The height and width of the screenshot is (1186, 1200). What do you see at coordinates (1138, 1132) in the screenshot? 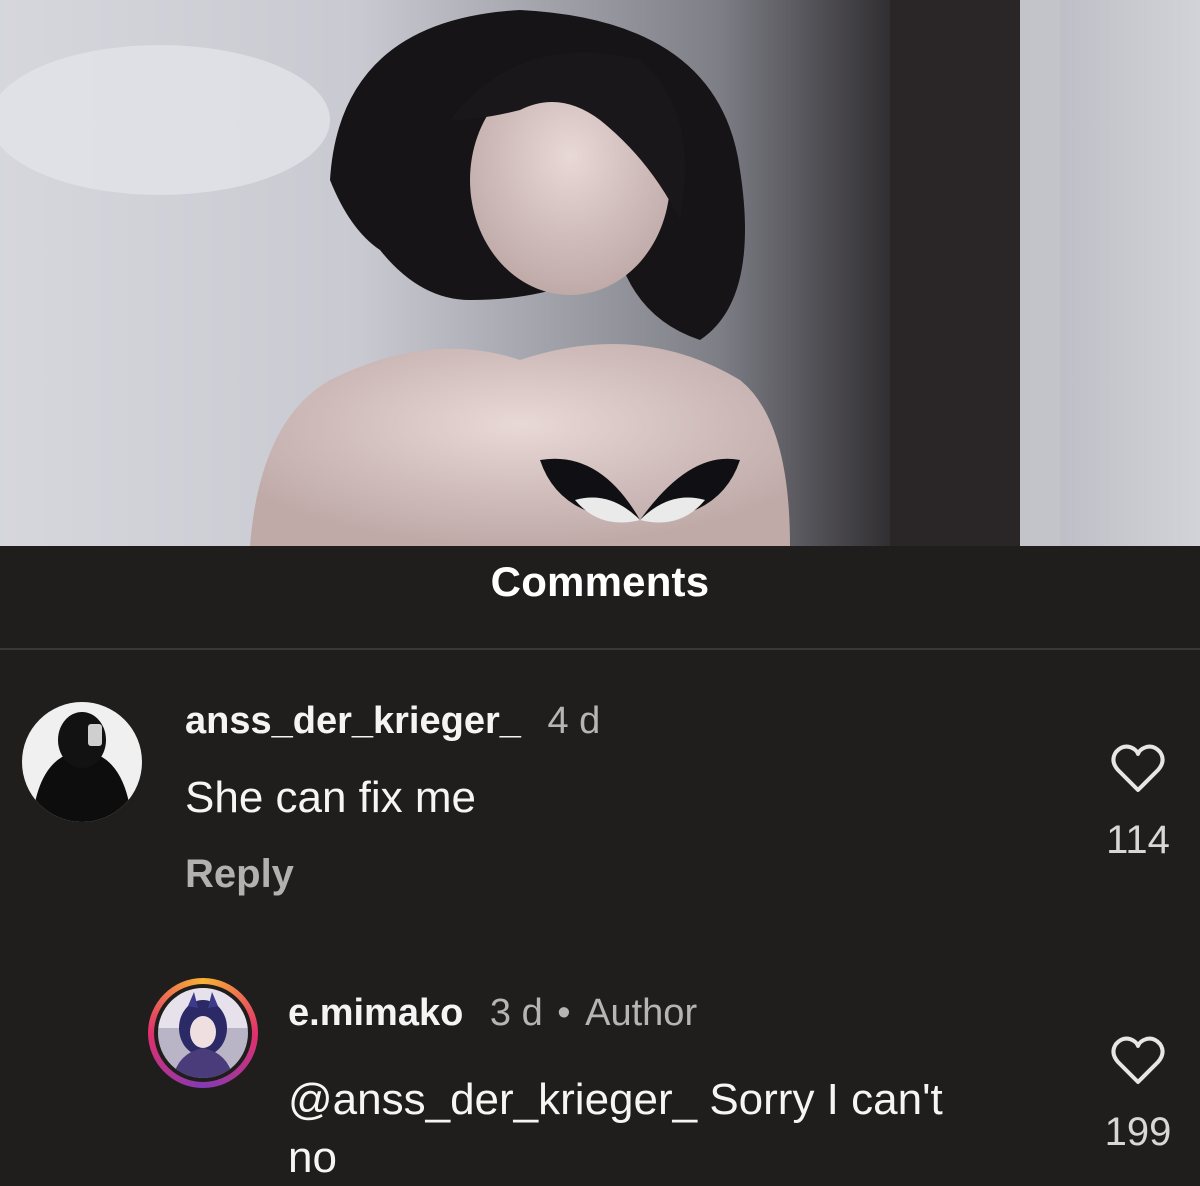
I see `like-count: 199` at bounding box center [1138, 1132].